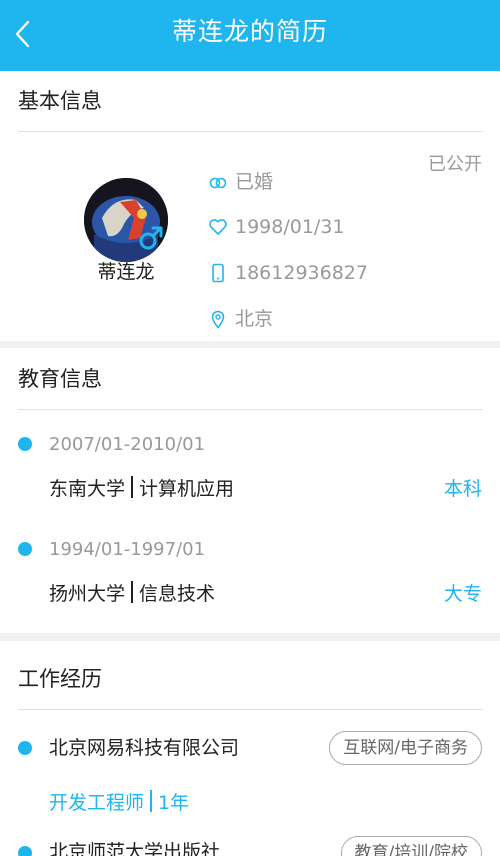 The width and height of the screenshot is (500, 856). I want to click on industry-tag: 教育/培训/院校, so click(411, 846).